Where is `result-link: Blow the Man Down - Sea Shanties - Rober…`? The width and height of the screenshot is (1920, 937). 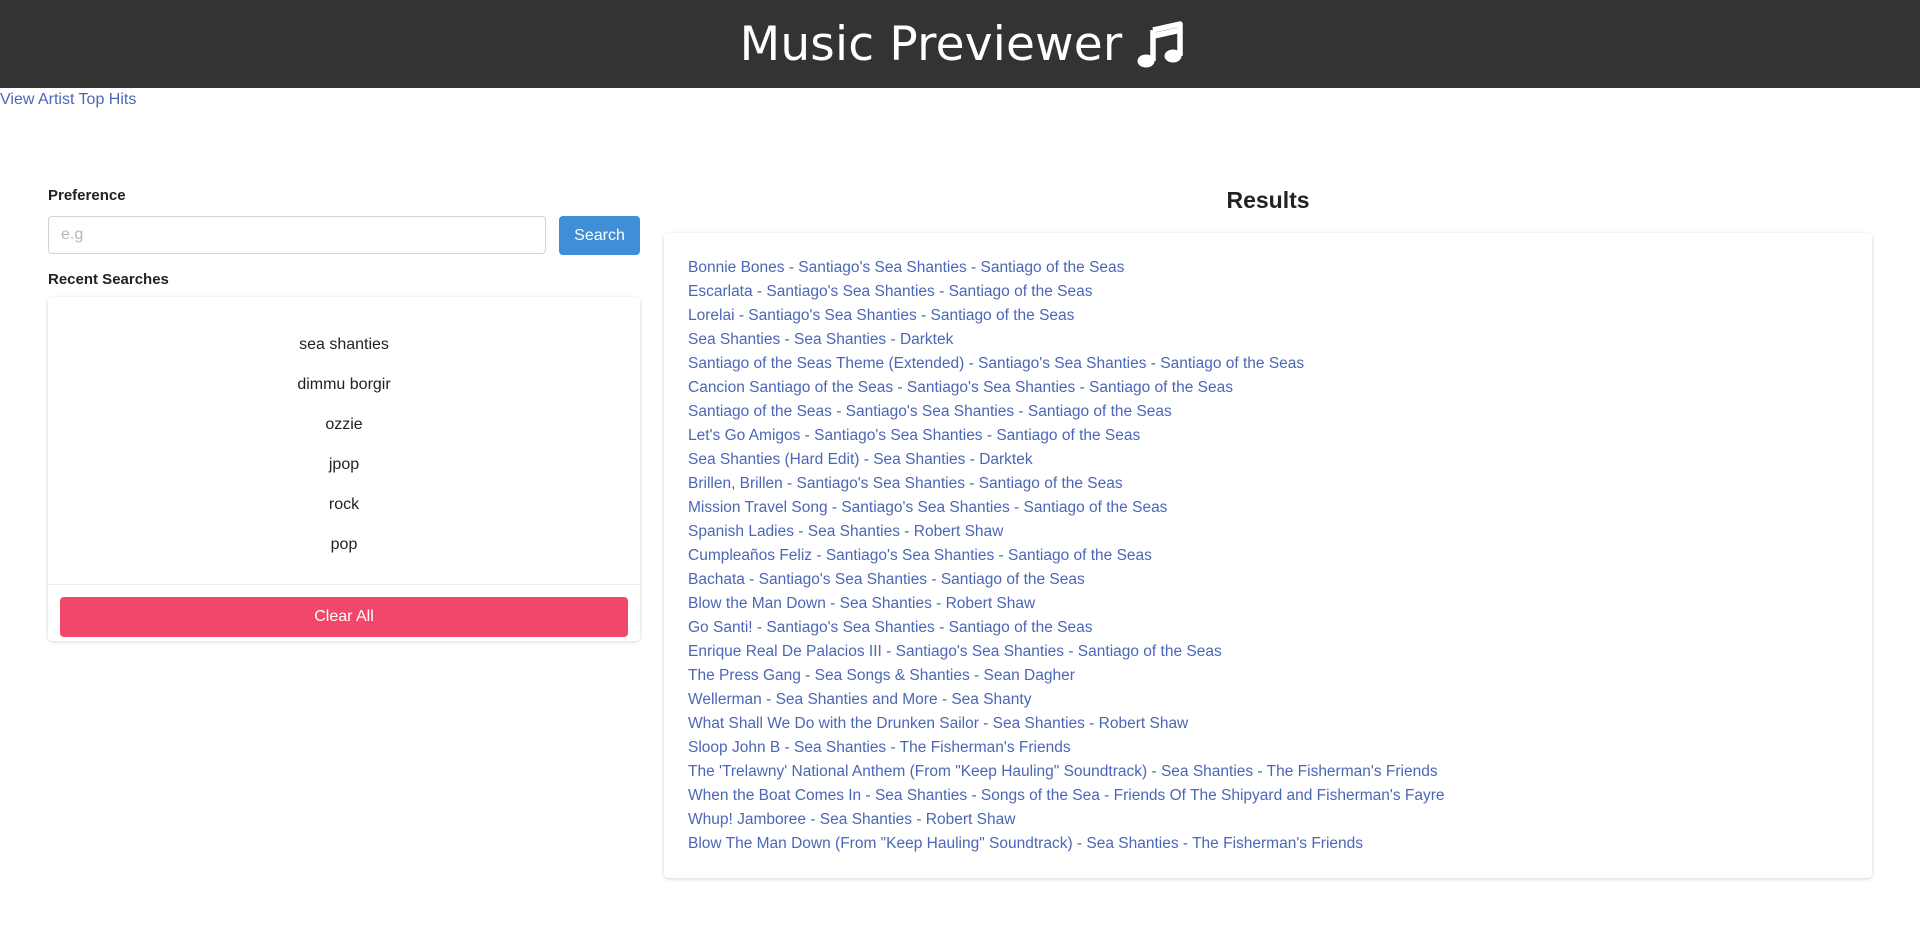
result-link: Blow the Man Down - Sea Shanties - Rober… is located at coordinates (1268, 604).